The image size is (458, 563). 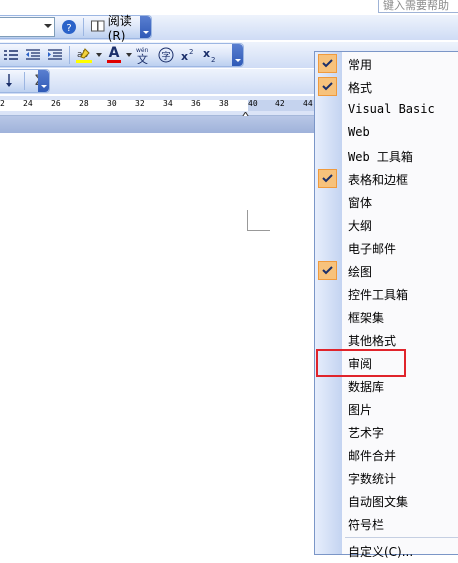 I want to click on toolbar-row-standard: ? 阅读(R), so click(x=229, y=28).